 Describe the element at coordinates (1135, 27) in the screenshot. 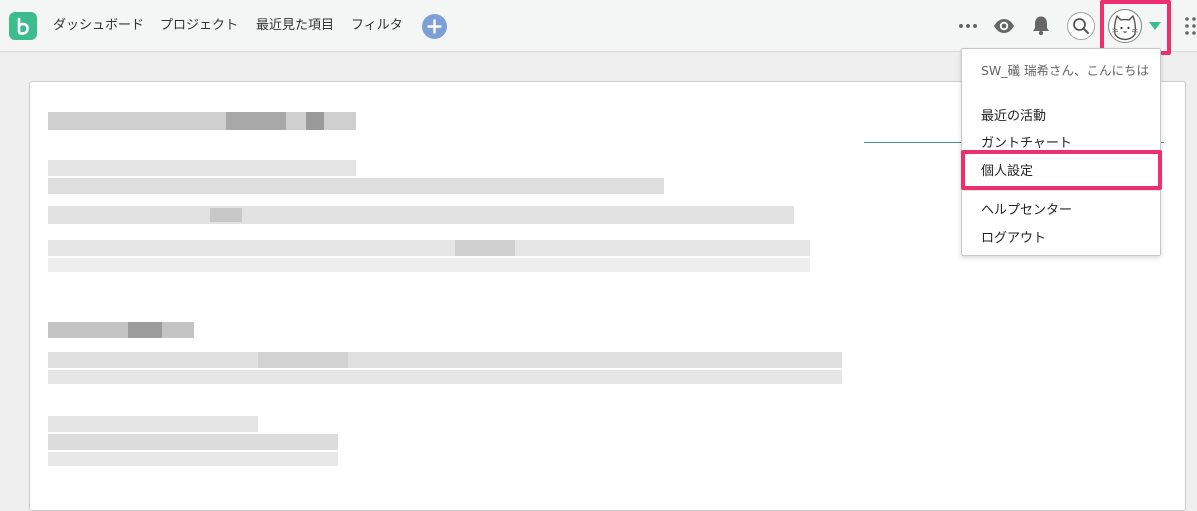

I see `avatar-highlight-box` at that location.